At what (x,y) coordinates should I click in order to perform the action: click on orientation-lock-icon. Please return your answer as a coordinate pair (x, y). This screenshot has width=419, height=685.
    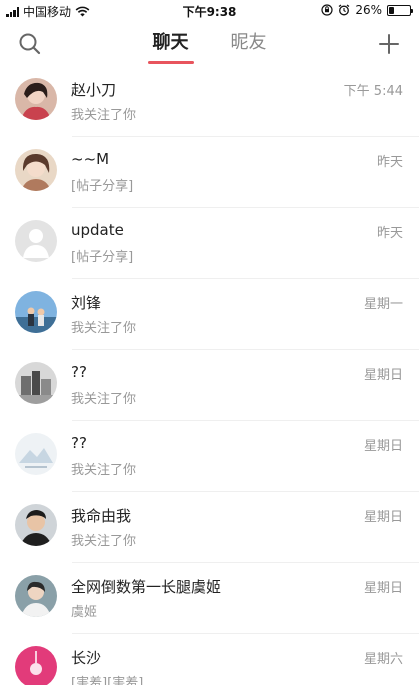
    Looking at the image, I should click on (327, 10).